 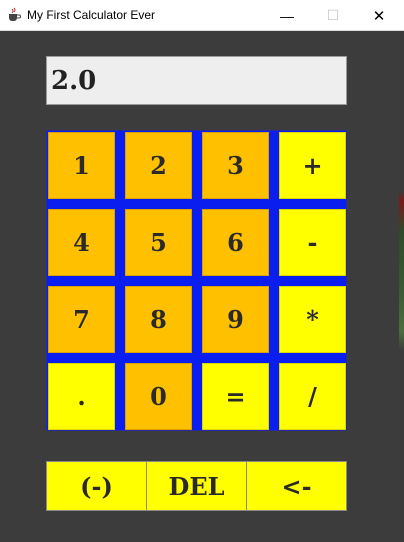 I want to click on negate-button: (-), so click(x=97, y=486).